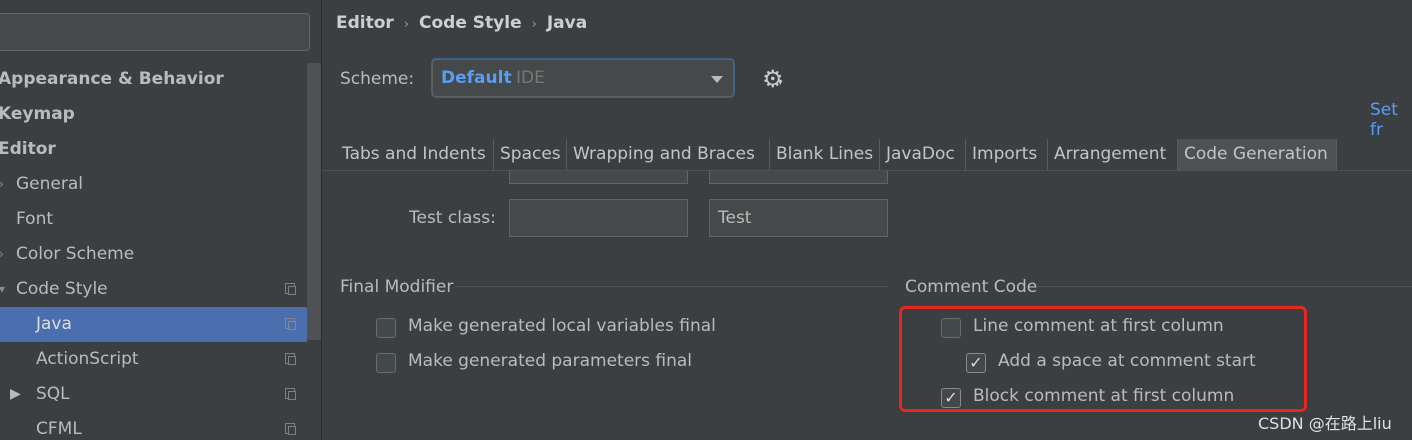  I want to click on red-highlight-annotation, so click(1103, 359).